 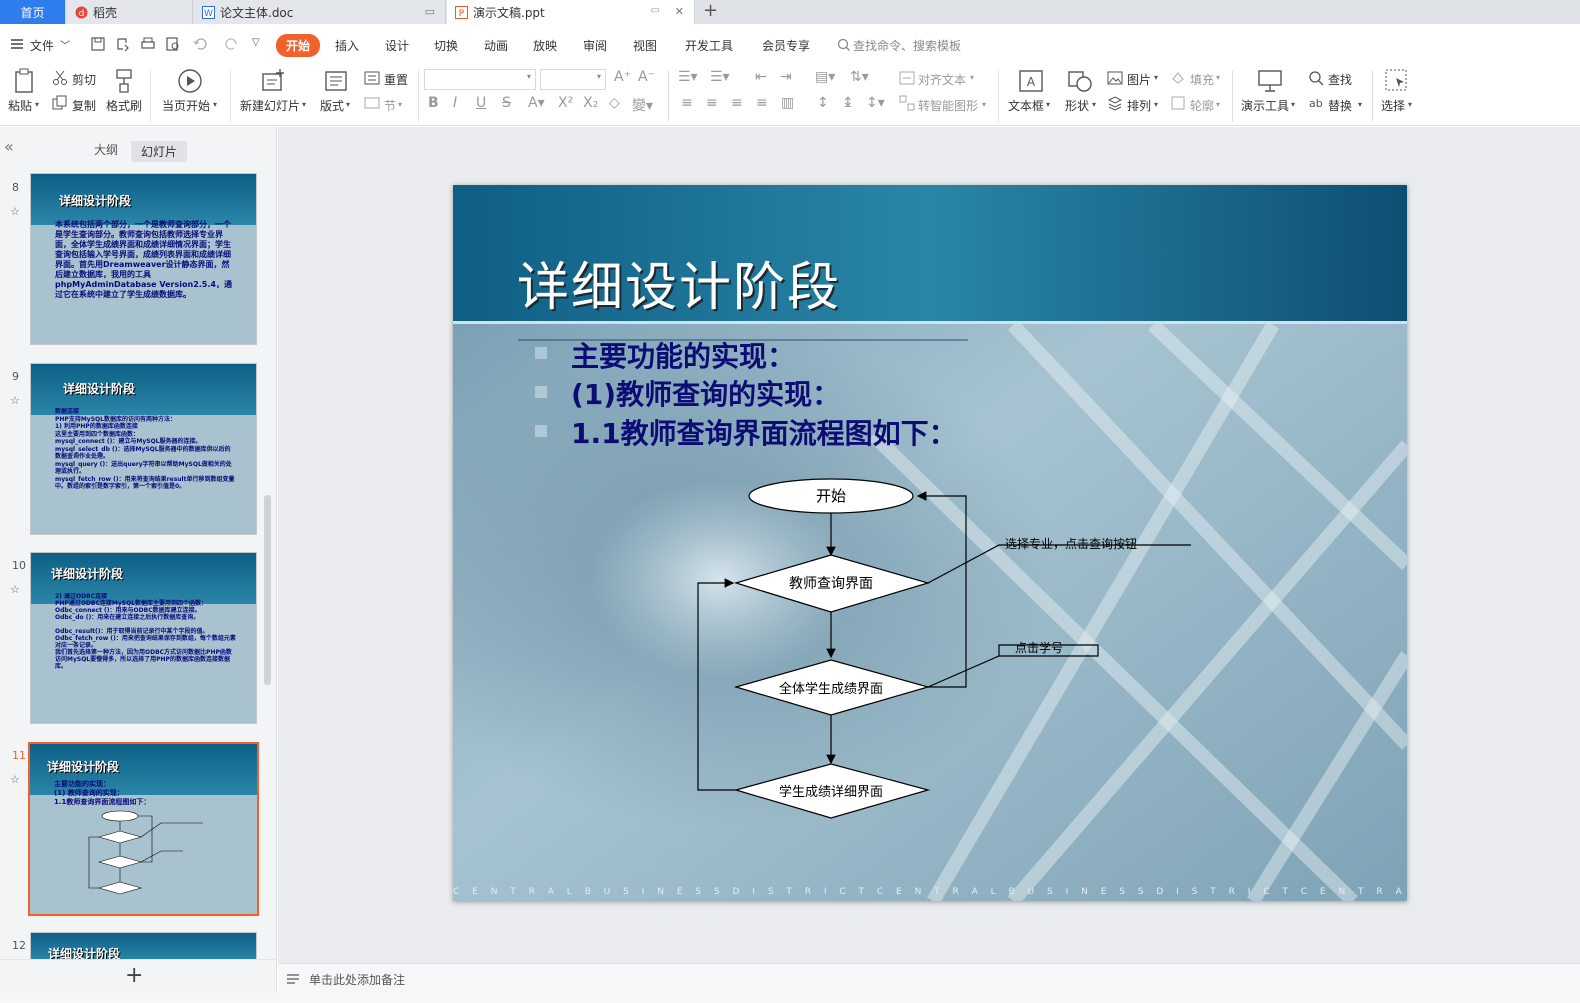 I want to click on reset-button: 重置, so click(x=396, y=79).